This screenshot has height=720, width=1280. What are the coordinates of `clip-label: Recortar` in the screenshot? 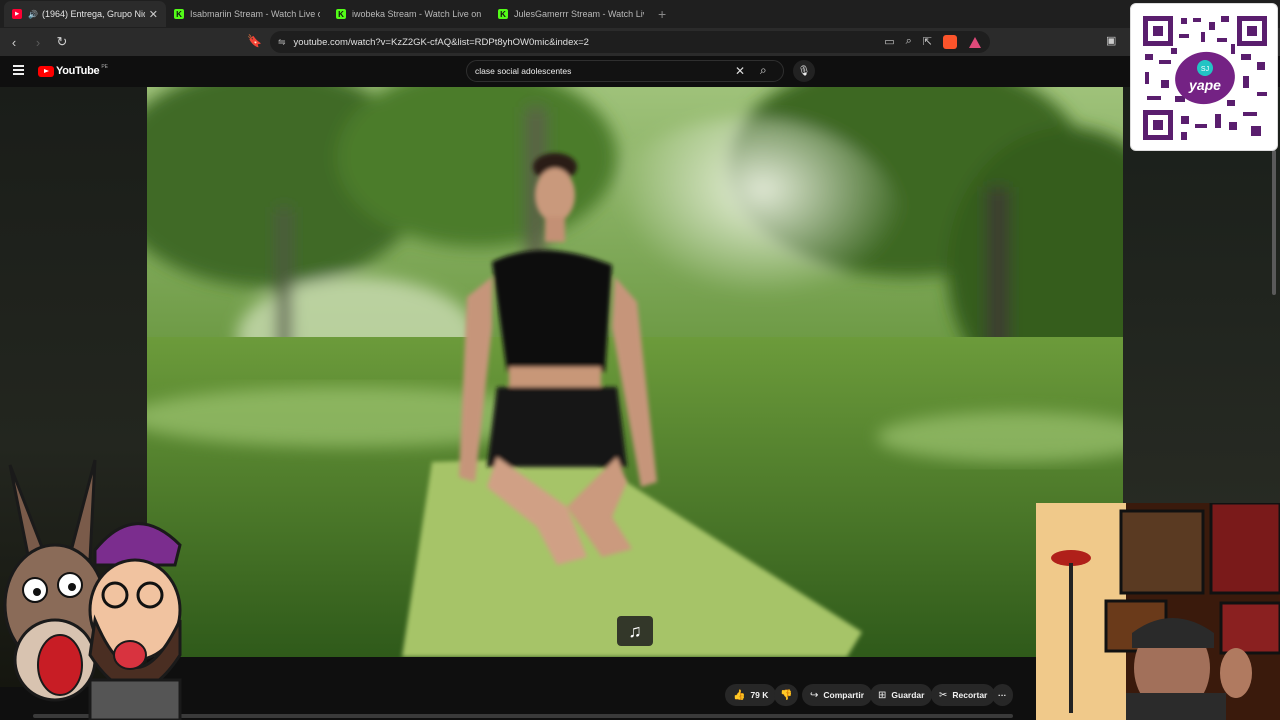 It's located at (970, 695).